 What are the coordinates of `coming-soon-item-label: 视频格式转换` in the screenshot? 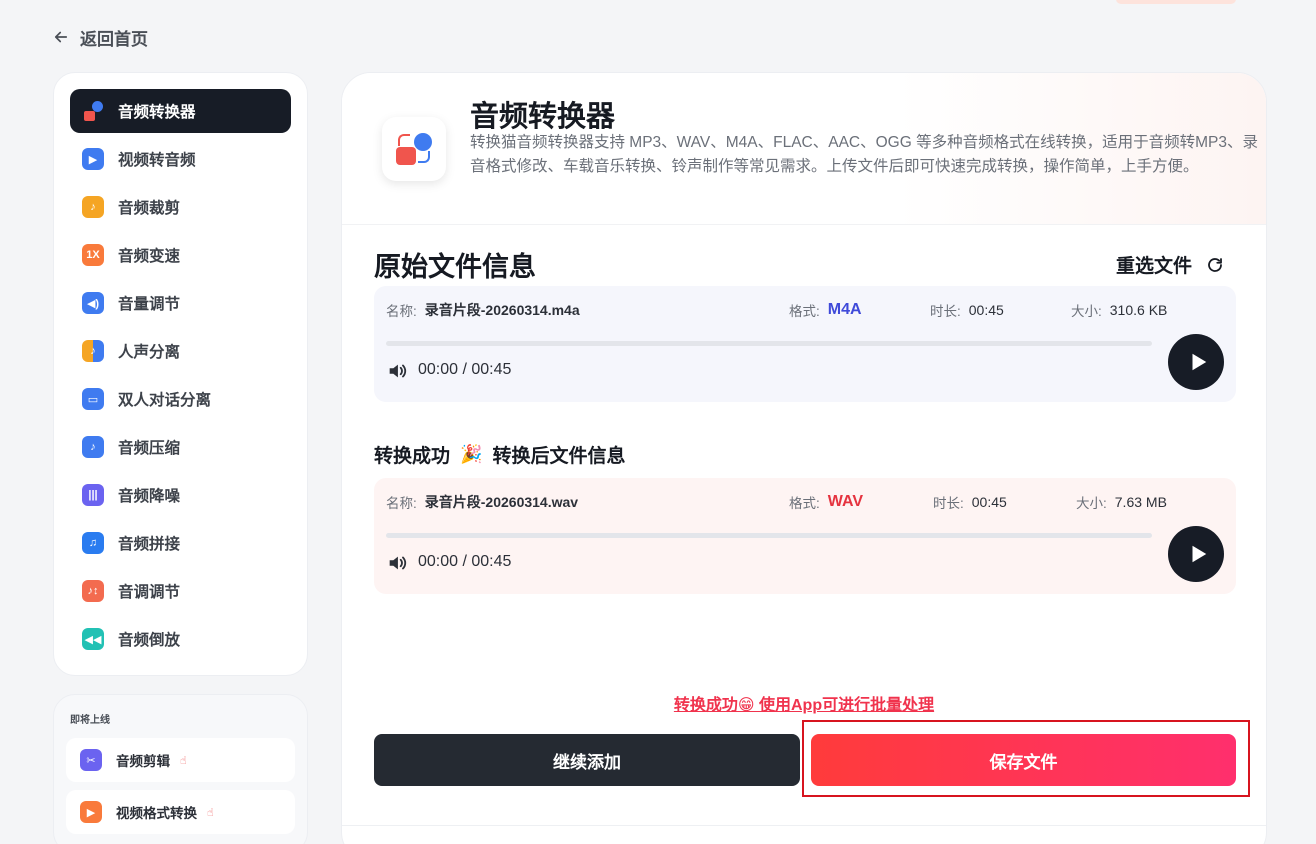 It's located at (156, 813).